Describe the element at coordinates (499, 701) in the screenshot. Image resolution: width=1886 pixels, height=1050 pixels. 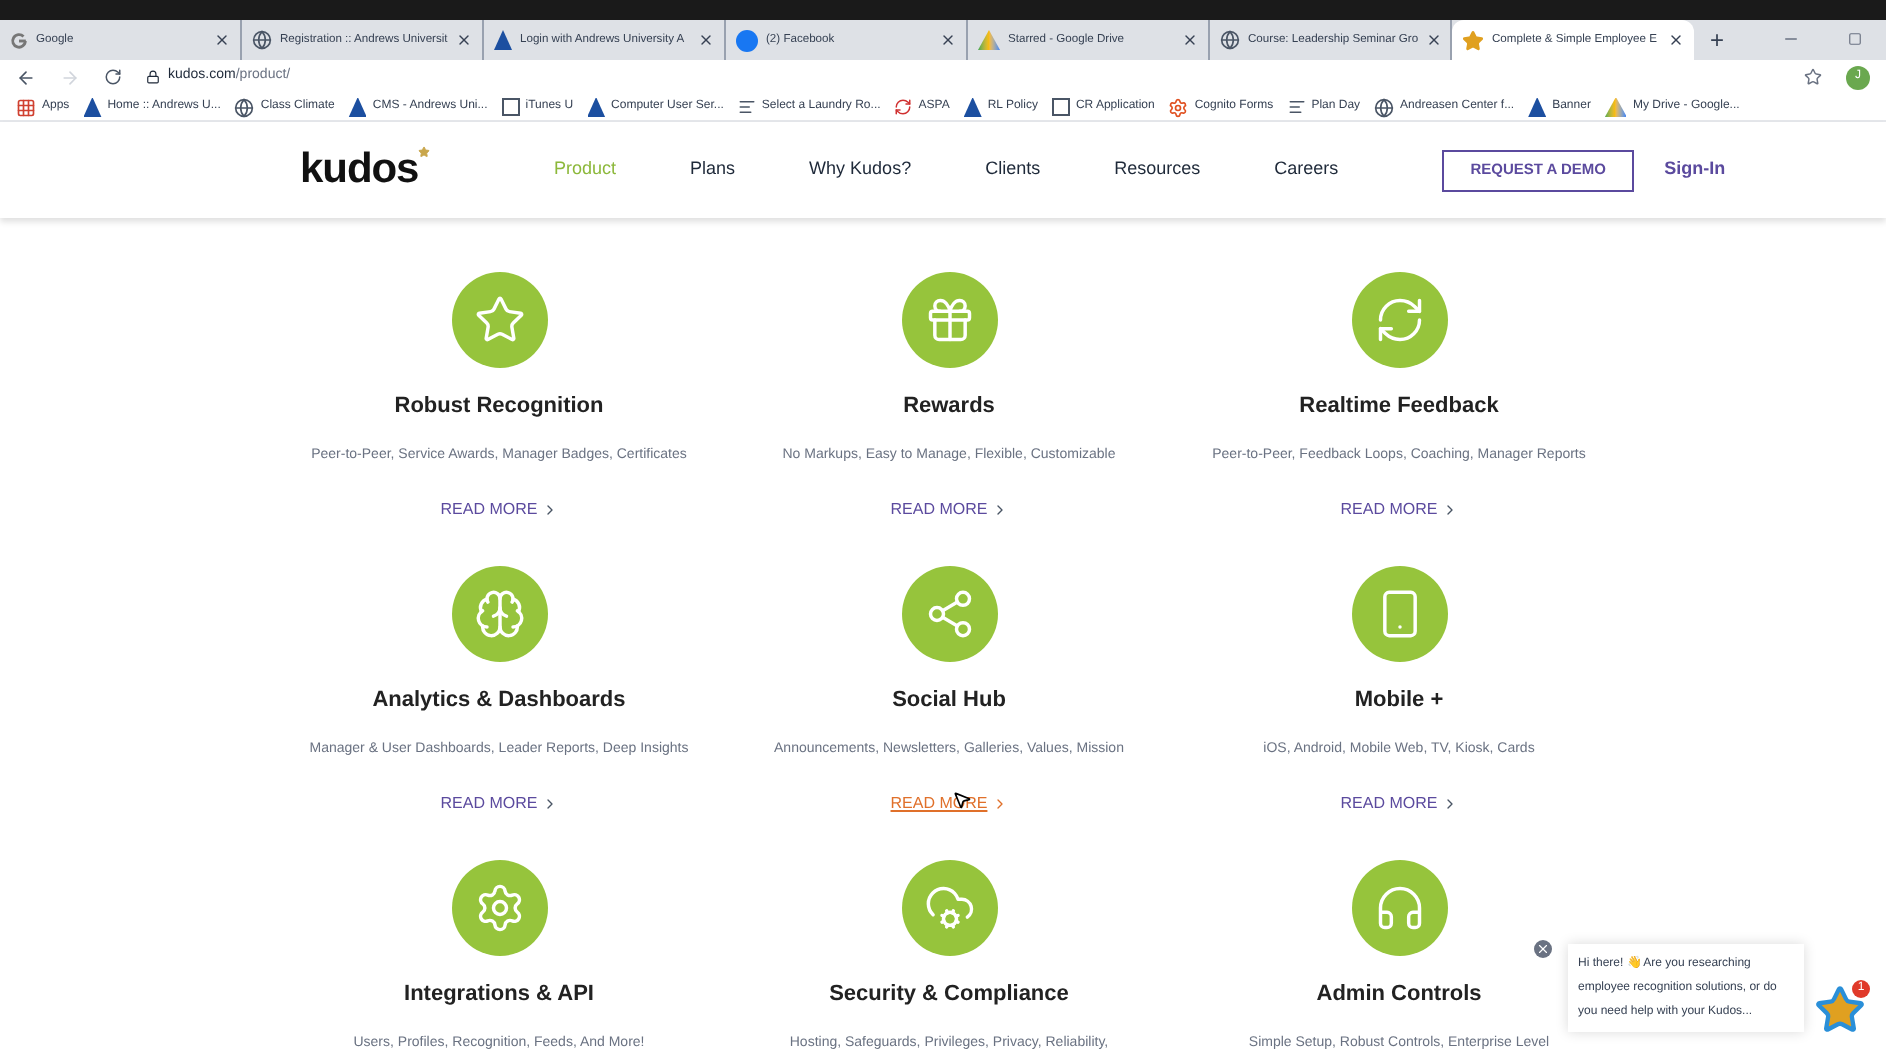
I see `feature-title: Analytics & Dashboards` at that location.